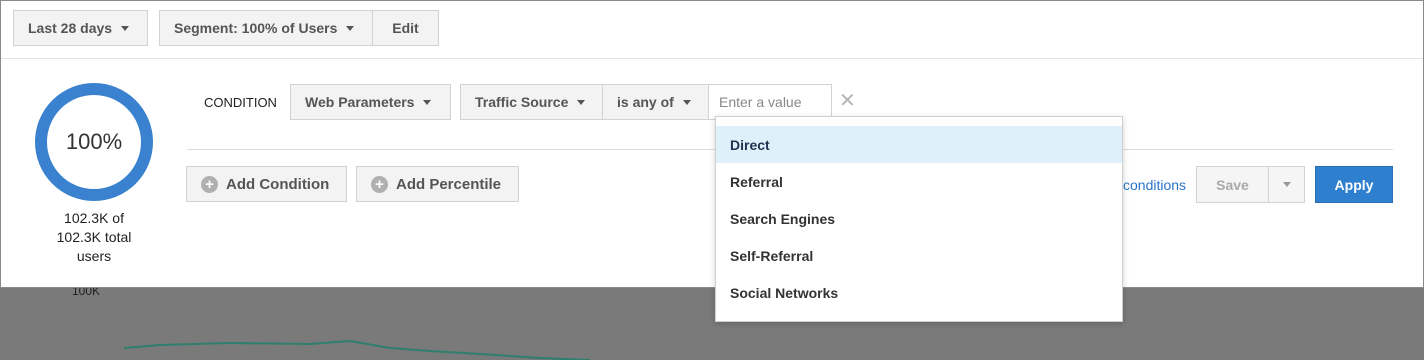  I want to click on edit-button: Edit, so click(405, 28).